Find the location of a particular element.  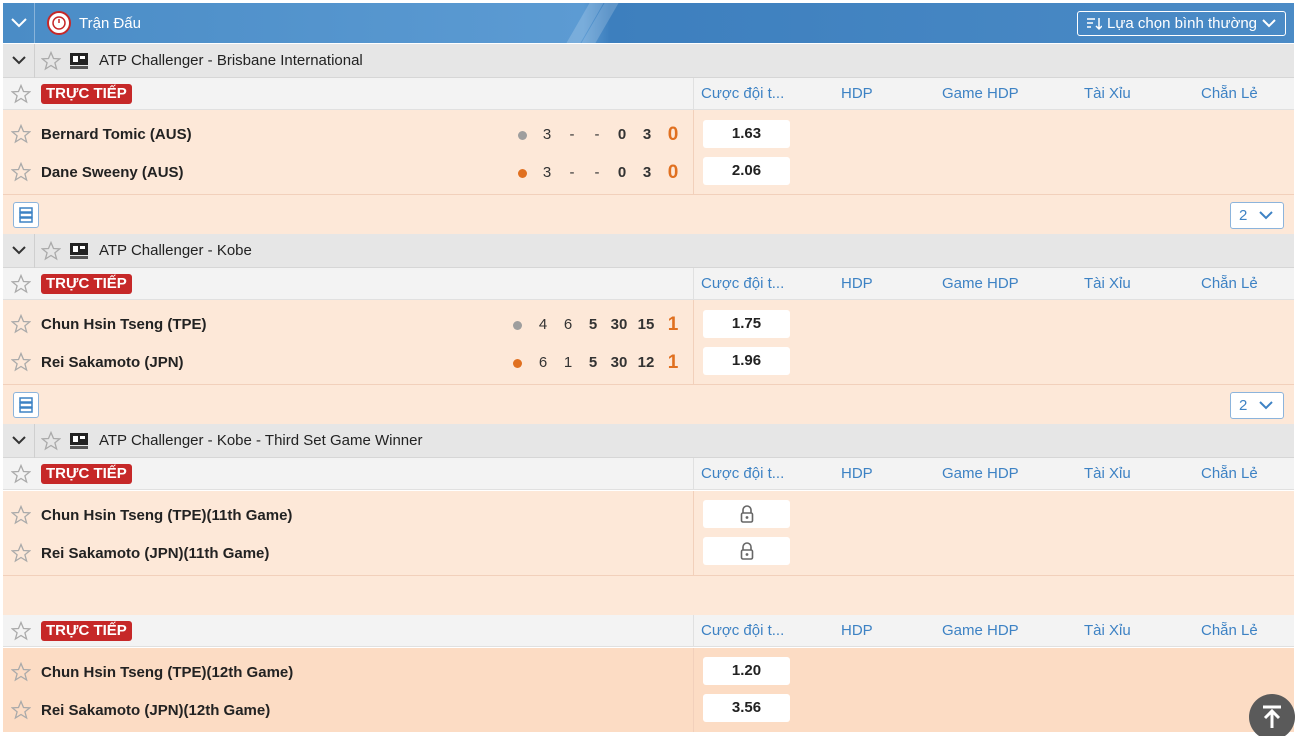

game-points: 15 is located at coordinates (646, 324).